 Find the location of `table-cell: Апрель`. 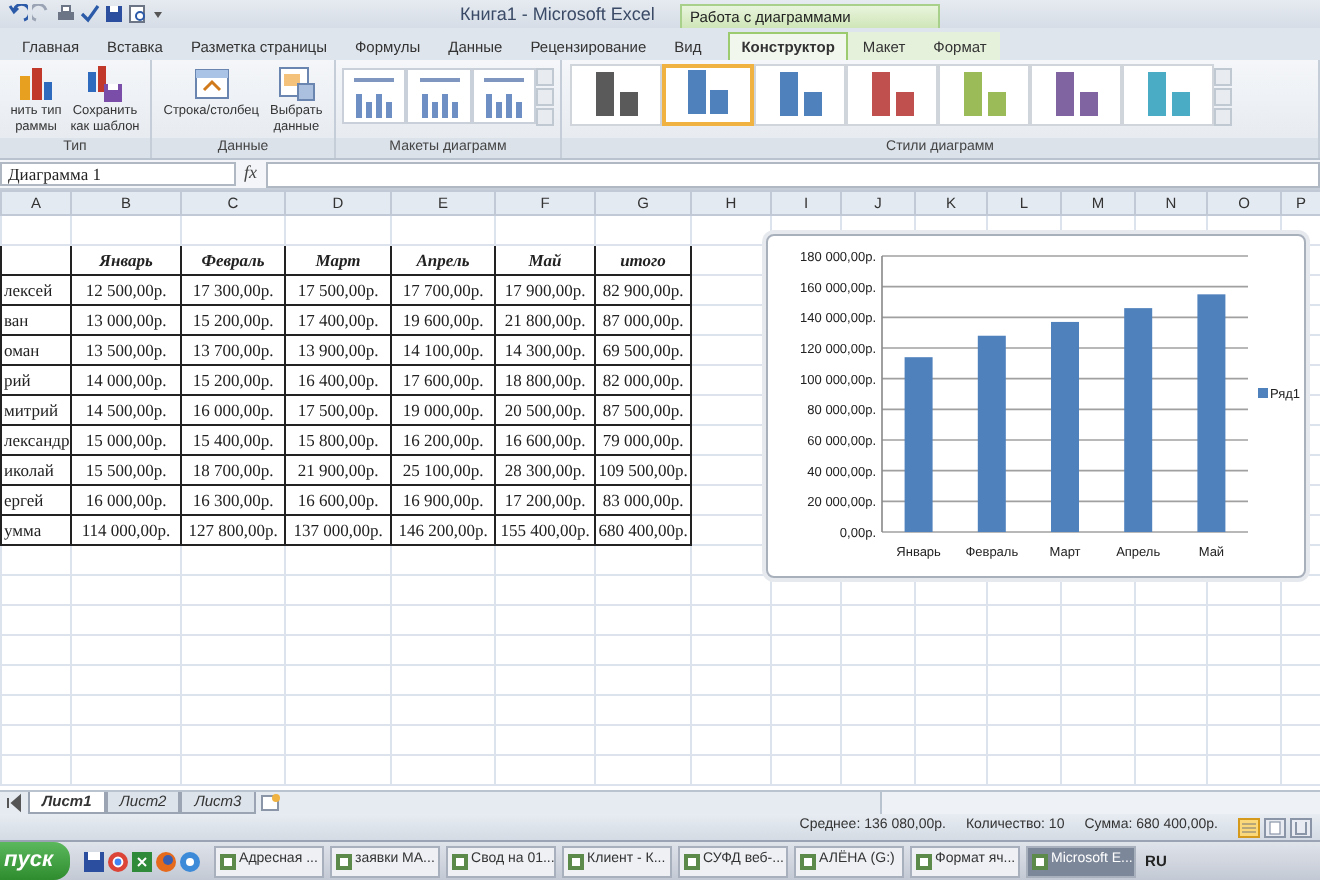

table-cell: Апрель is located at coordinates (443, 260).